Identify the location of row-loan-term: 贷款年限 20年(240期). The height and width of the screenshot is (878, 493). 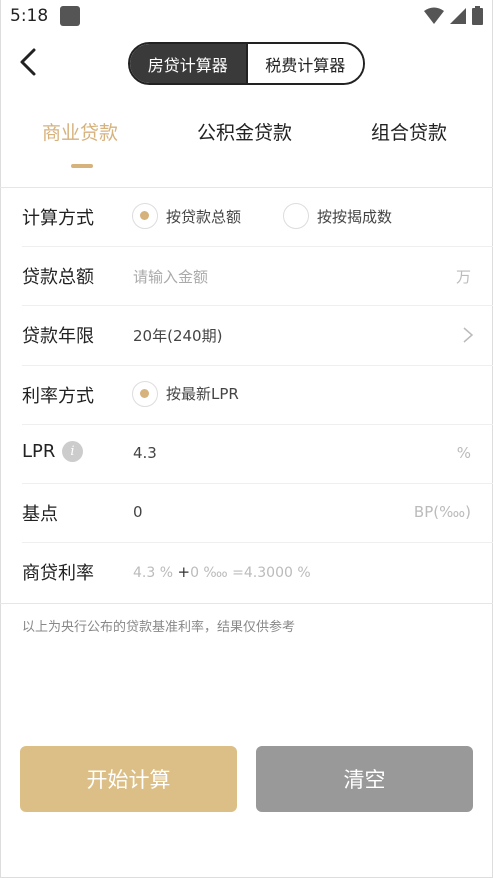
(257, 336).